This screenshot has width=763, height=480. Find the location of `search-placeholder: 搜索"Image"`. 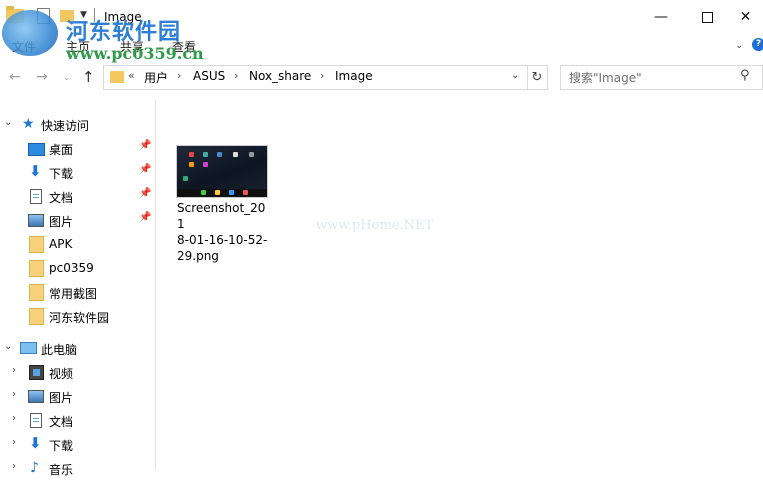

search-placeholder: 搜索"Image" is located at coordinates (605, 78).